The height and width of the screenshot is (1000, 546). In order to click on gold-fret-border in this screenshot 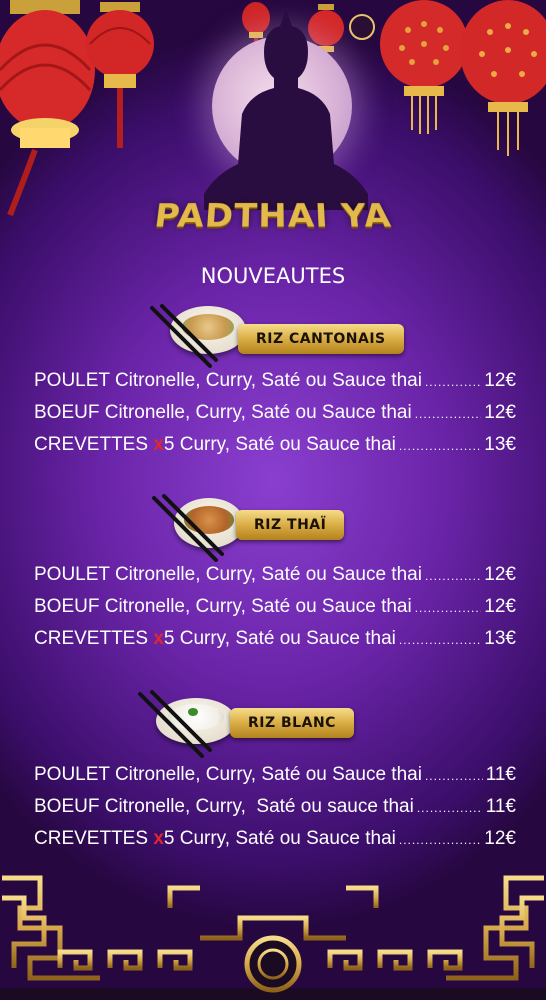, I will do `click(273, 937)`.